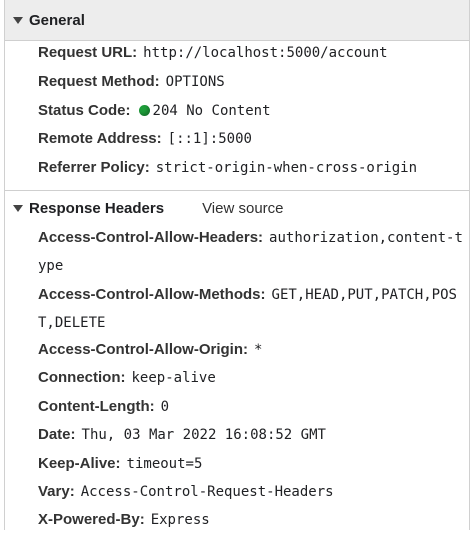 This screenshot has width=474, height=534. I want to click on status-code-label: Status Code:, so click(84, 110).